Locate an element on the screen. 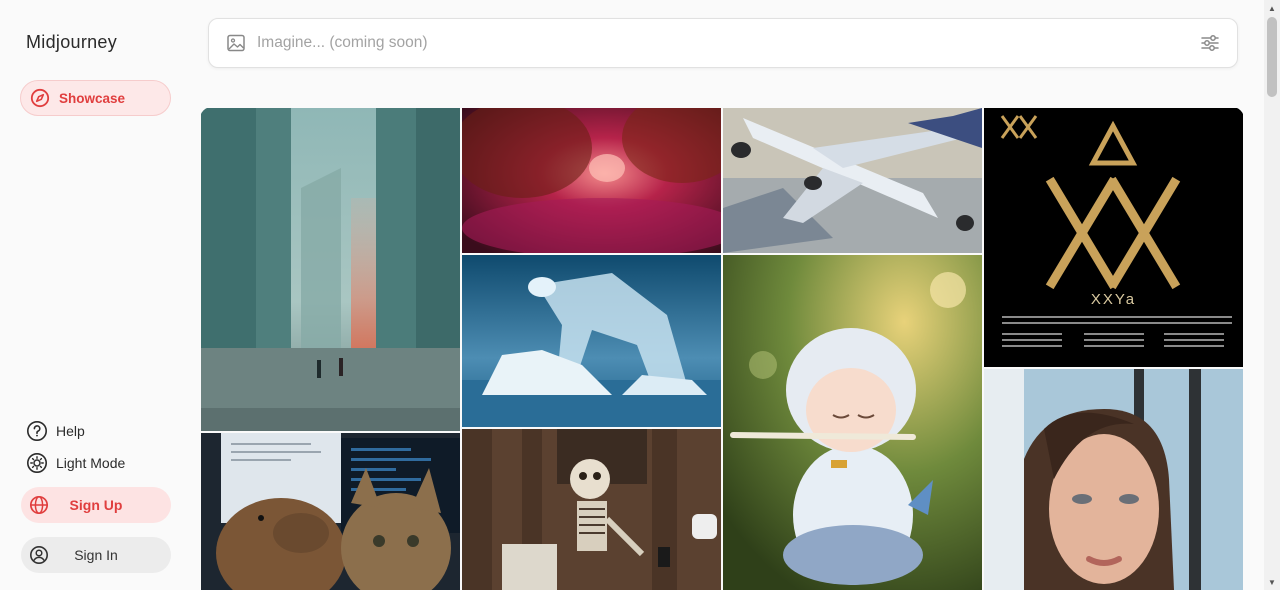 The height and width of the screenshot is (590, 1280). capybara-cat-image is located at coordinates (330, 511).